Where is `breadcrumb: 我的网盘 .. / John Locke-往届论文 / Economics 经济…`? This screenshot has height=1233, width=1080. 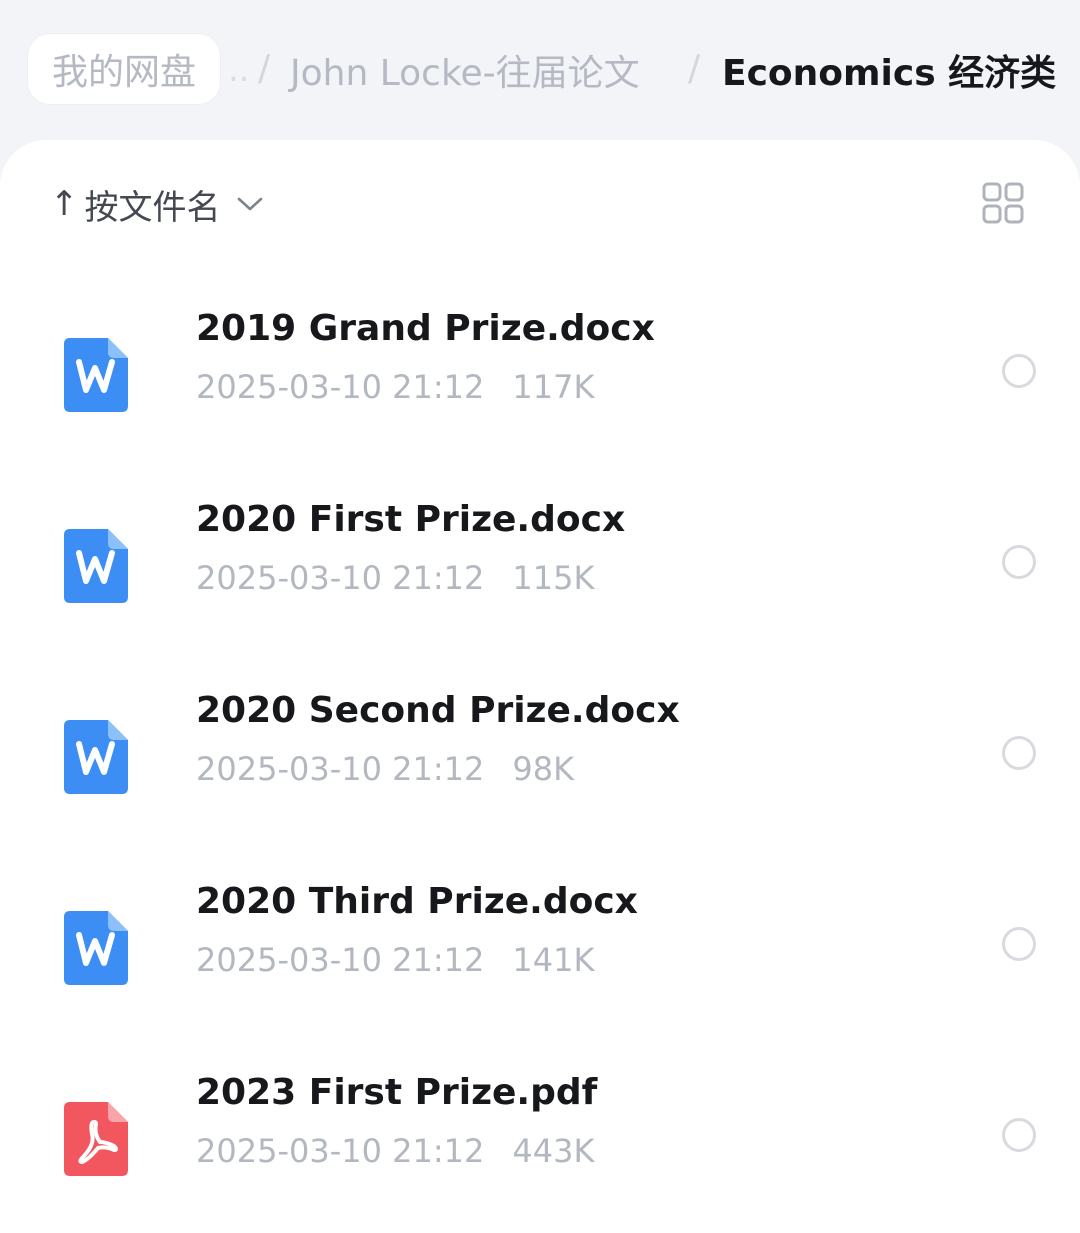
breadcrumb: 我的网盘 .. / John Locke-往届论文 / Economics 经济… is located at coordinates (540, 80).